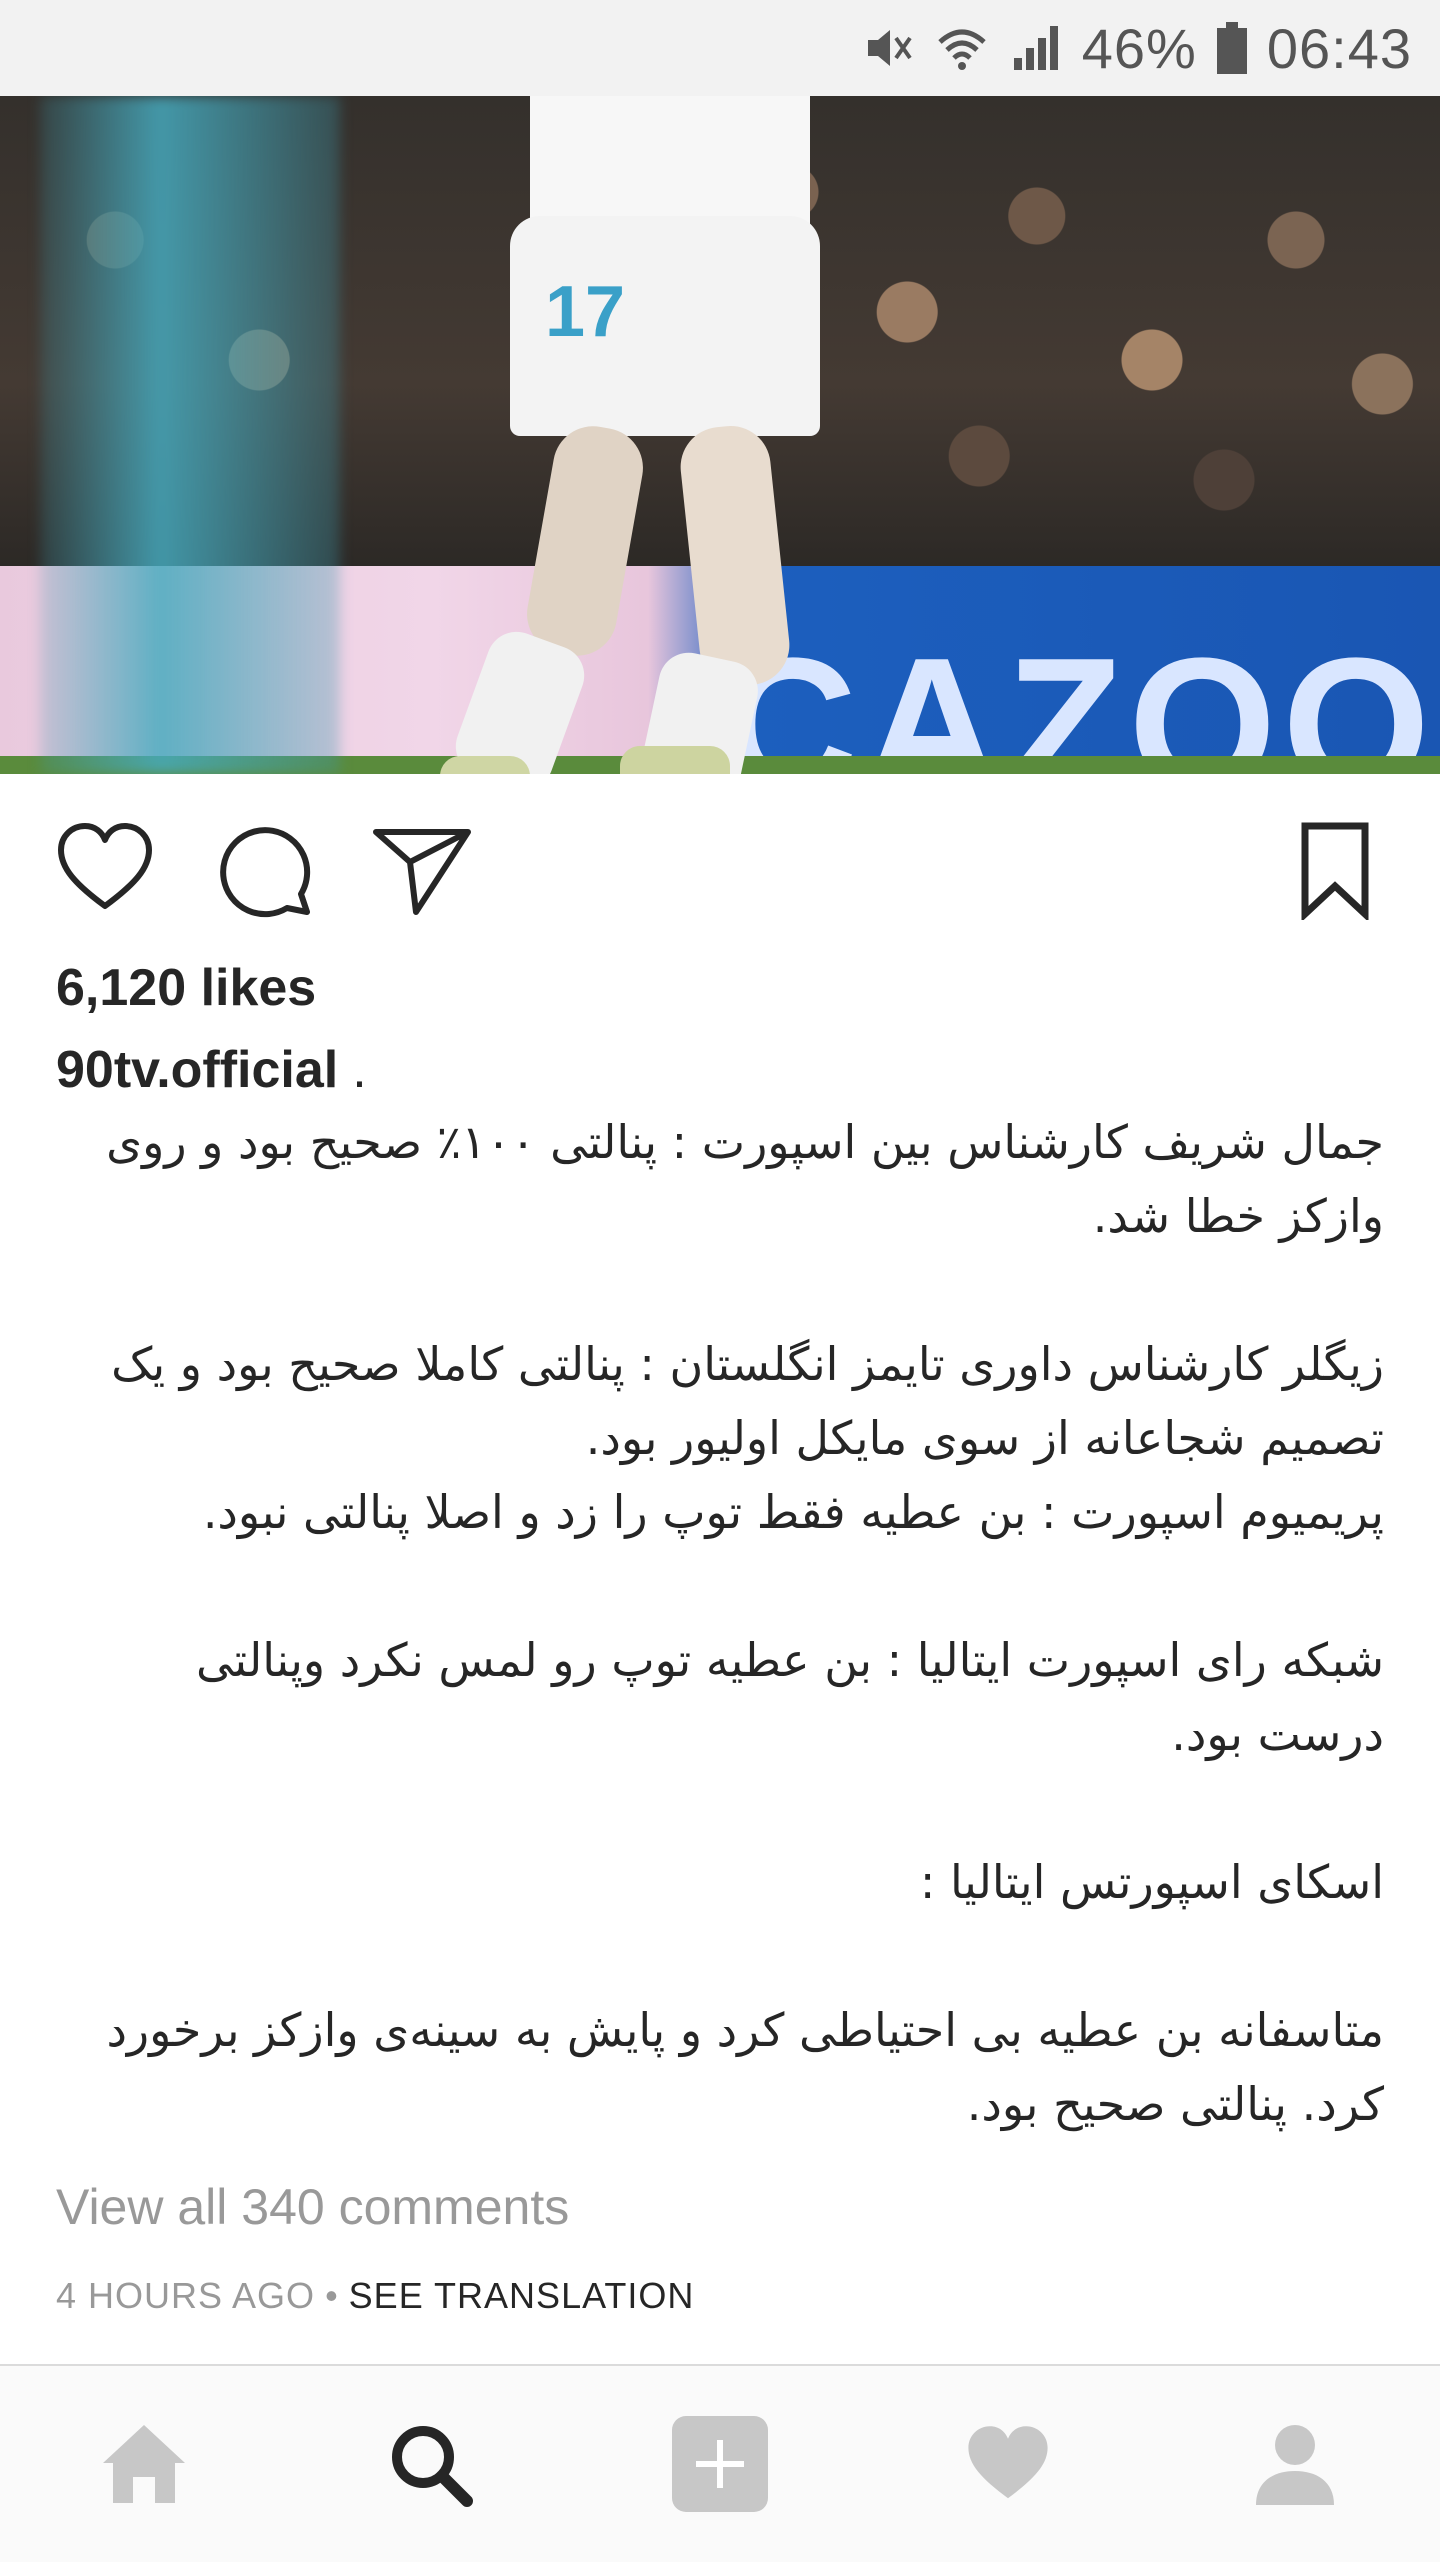 The image size is (1440, 2562). Describe the element at coordinates (585, 312) in the screenshot. I see `shorts-number: 17` at that location.